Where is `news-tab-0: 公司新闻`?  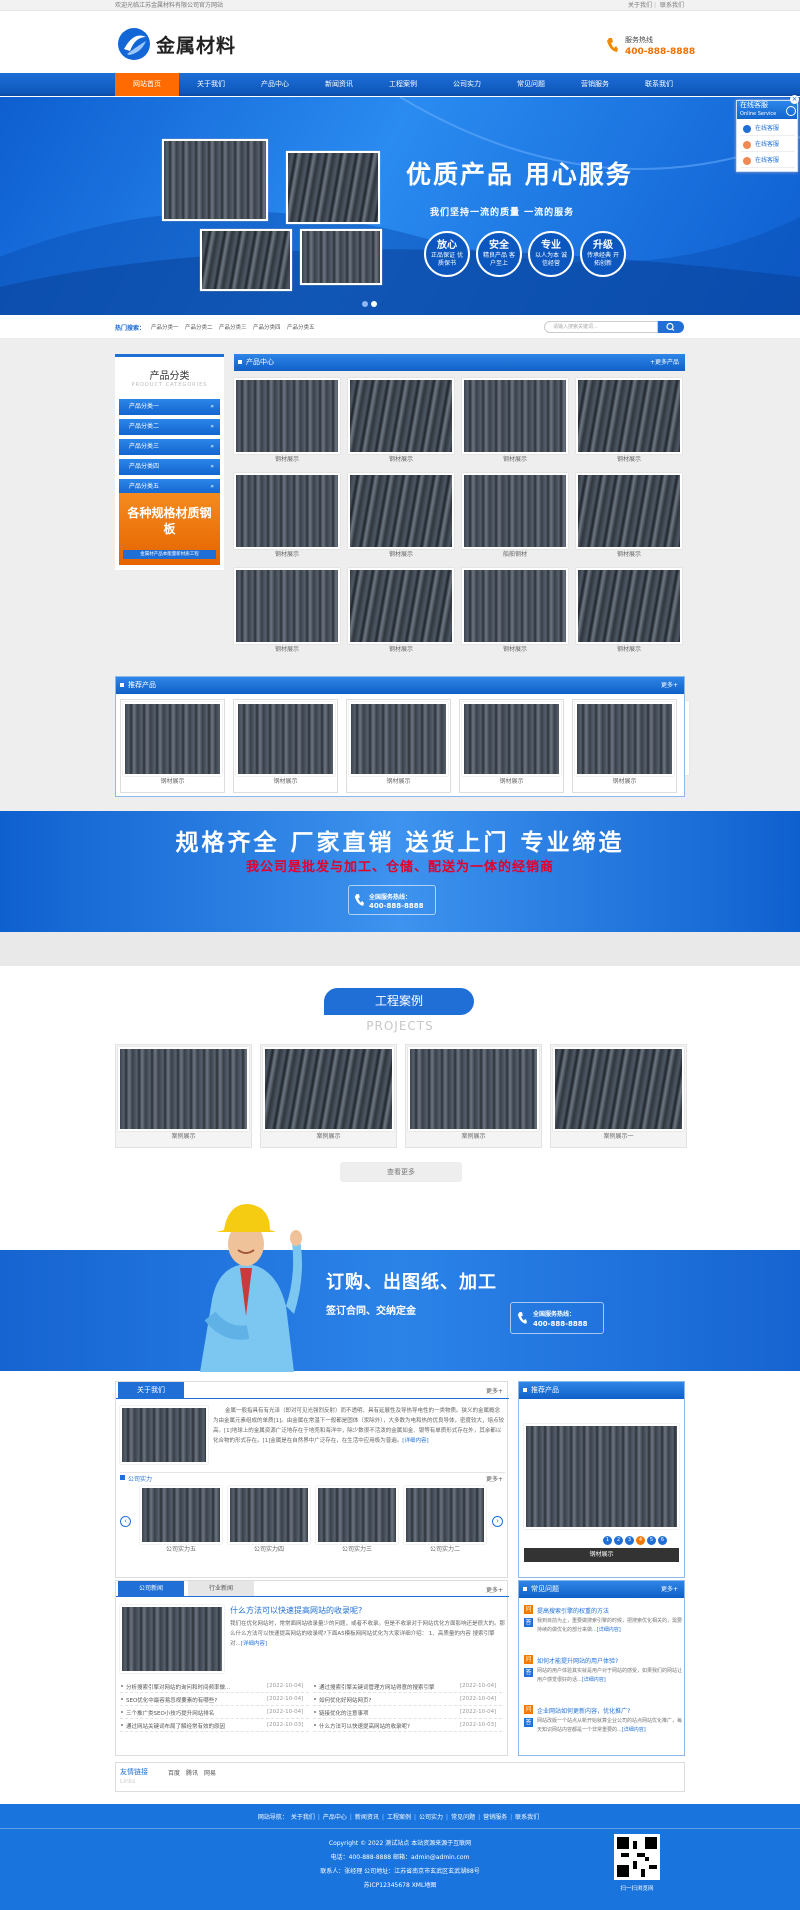 news-tab-0: 公司新闻 is located at coordinates (151, 1588).